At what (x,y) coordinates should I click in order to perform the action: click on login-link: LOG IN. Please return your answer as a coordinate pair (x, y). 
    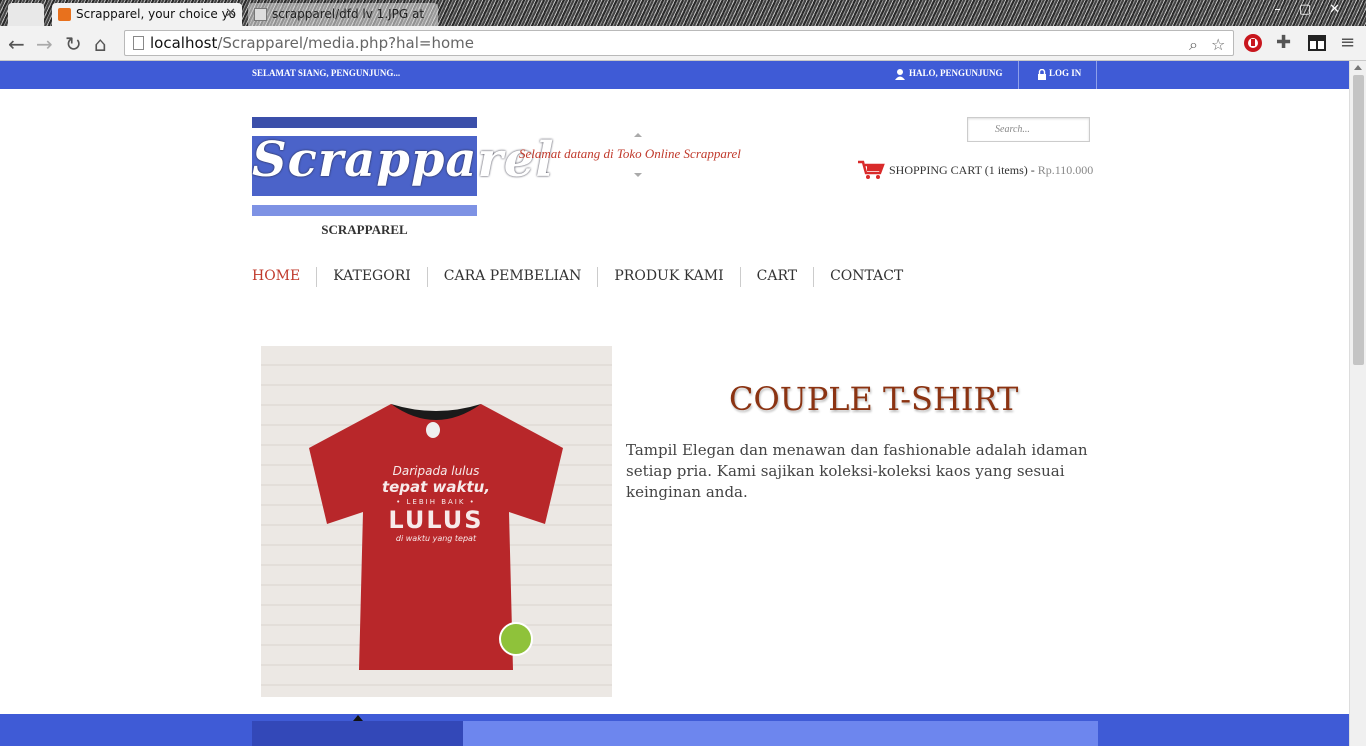
    Looking at the image, I should click on (1065, 73).